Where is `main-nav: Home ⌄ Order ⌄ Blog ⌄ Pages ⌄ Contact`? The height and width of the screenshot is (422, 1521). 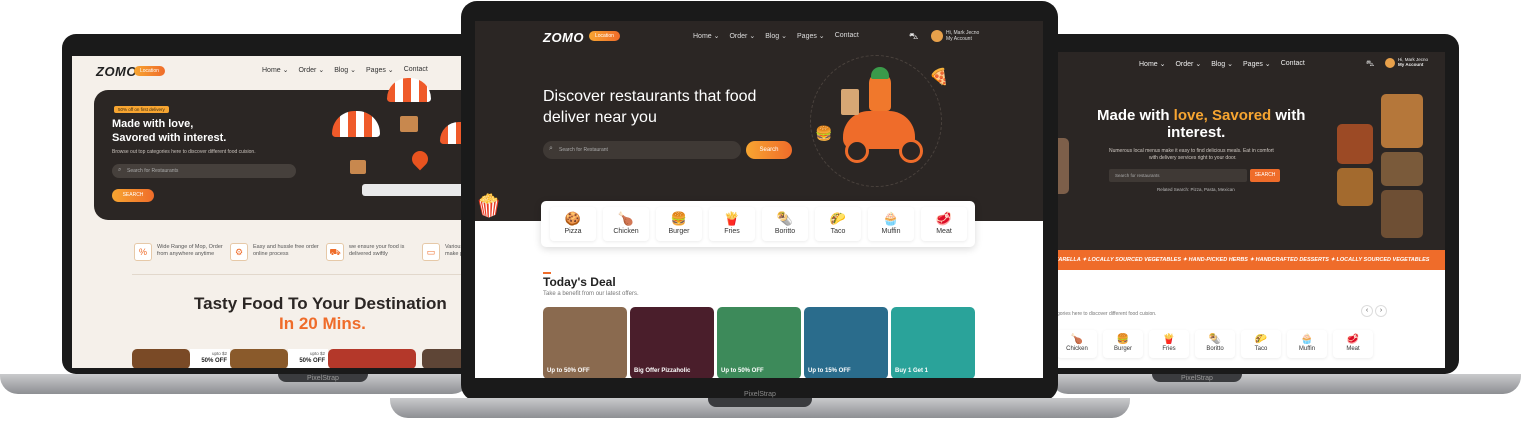
main-nav: Home ⌄ Order ⌄ Blog ⌄ Pages ⌄ Contact is located at coordinates (345, 70).